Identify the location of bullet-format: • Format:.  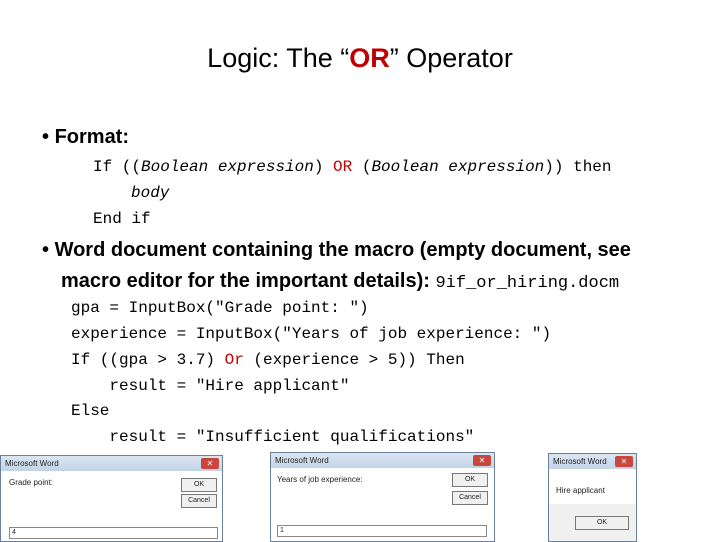
(86, 137).